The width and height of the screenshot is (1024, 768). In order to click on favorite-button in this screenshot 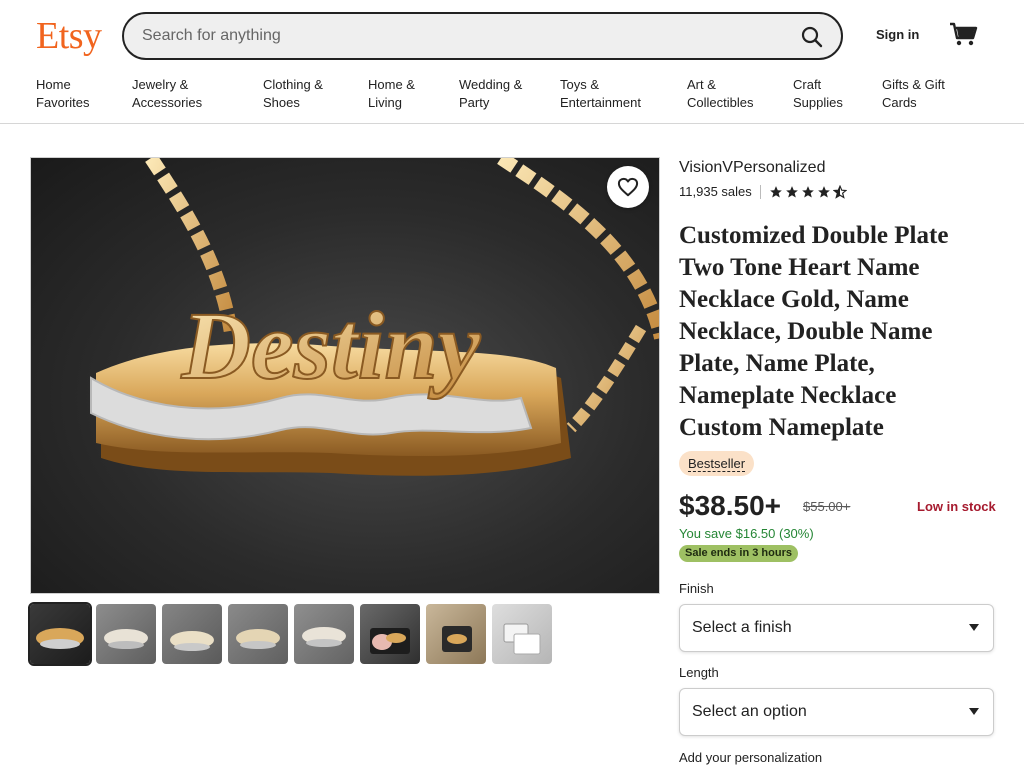, I will do `click(628, 187)`.